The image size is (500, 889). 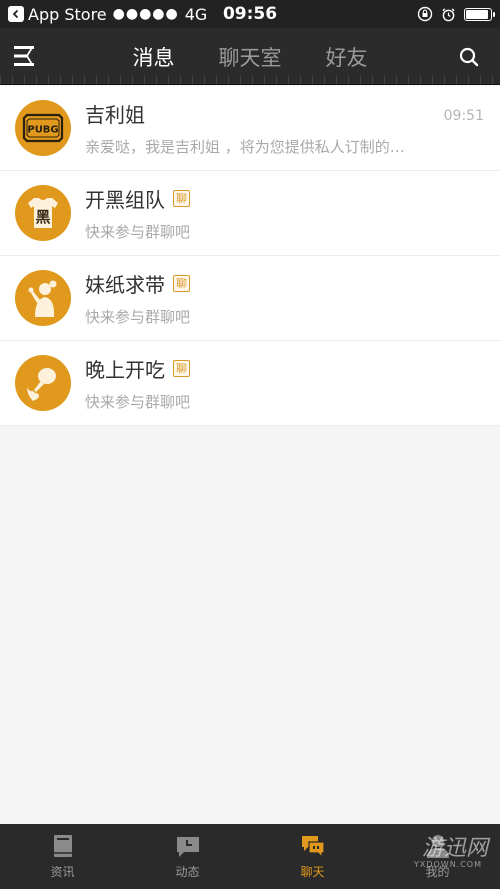 I want to click on book-icon, so click(x=62, y=846).